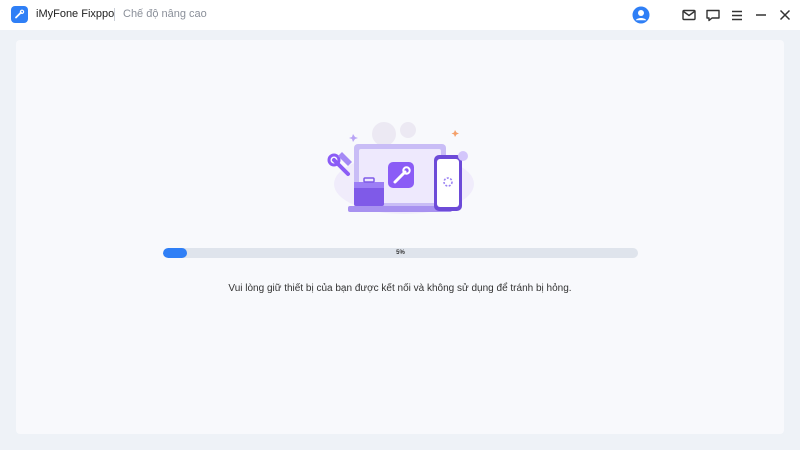 This screenshot has height=450, width=800. Describe the element at coordinates (114, 14) in the screenshot. I see `title-divider` at that location.